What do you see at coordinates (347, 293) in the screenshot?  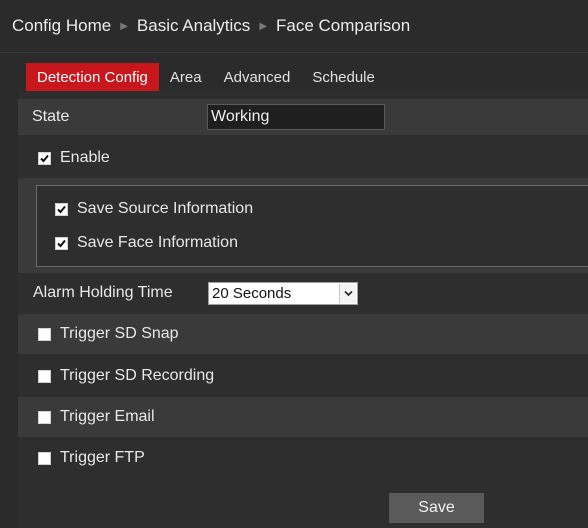 I see `chevron-down-icon` at bounding box center [347, 293].